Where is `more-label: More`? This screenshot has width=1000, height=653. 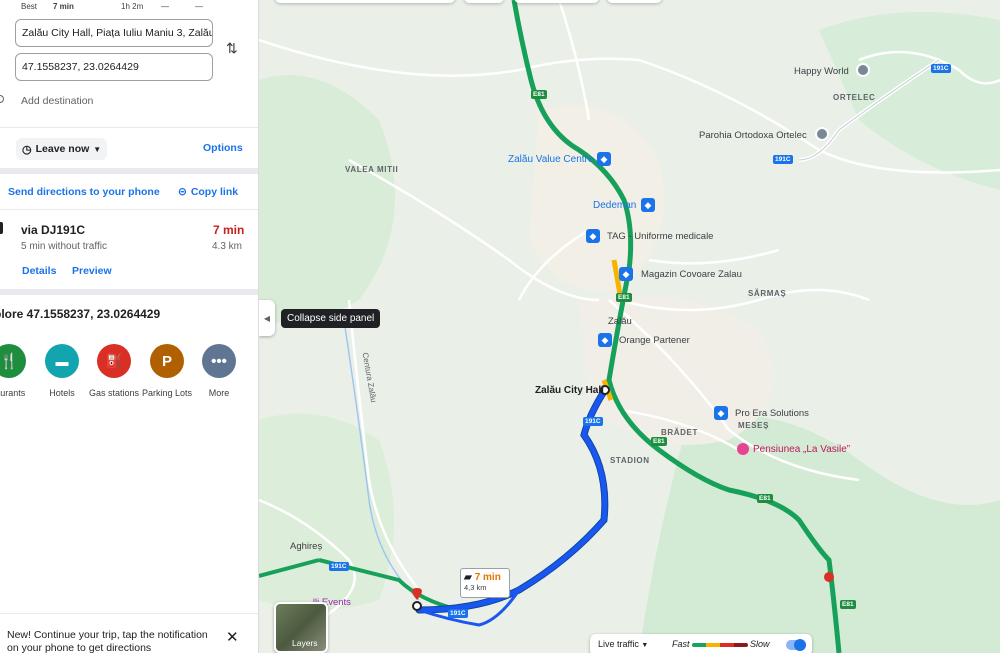
more-label: More is located at coordinates (219, 393).